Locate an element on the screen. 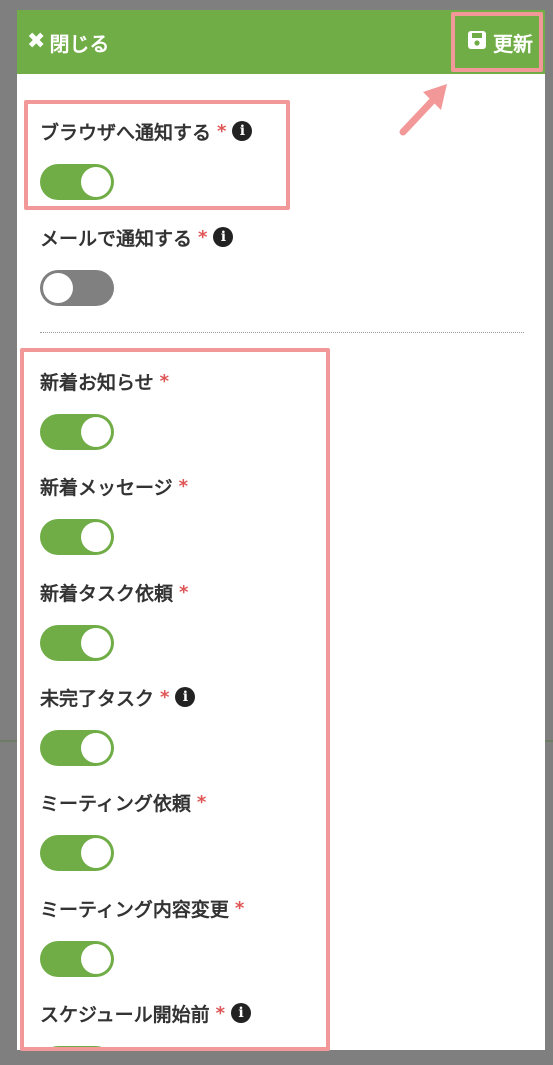  setting-label: 未完了タスク is located at coordinates (97, 698).